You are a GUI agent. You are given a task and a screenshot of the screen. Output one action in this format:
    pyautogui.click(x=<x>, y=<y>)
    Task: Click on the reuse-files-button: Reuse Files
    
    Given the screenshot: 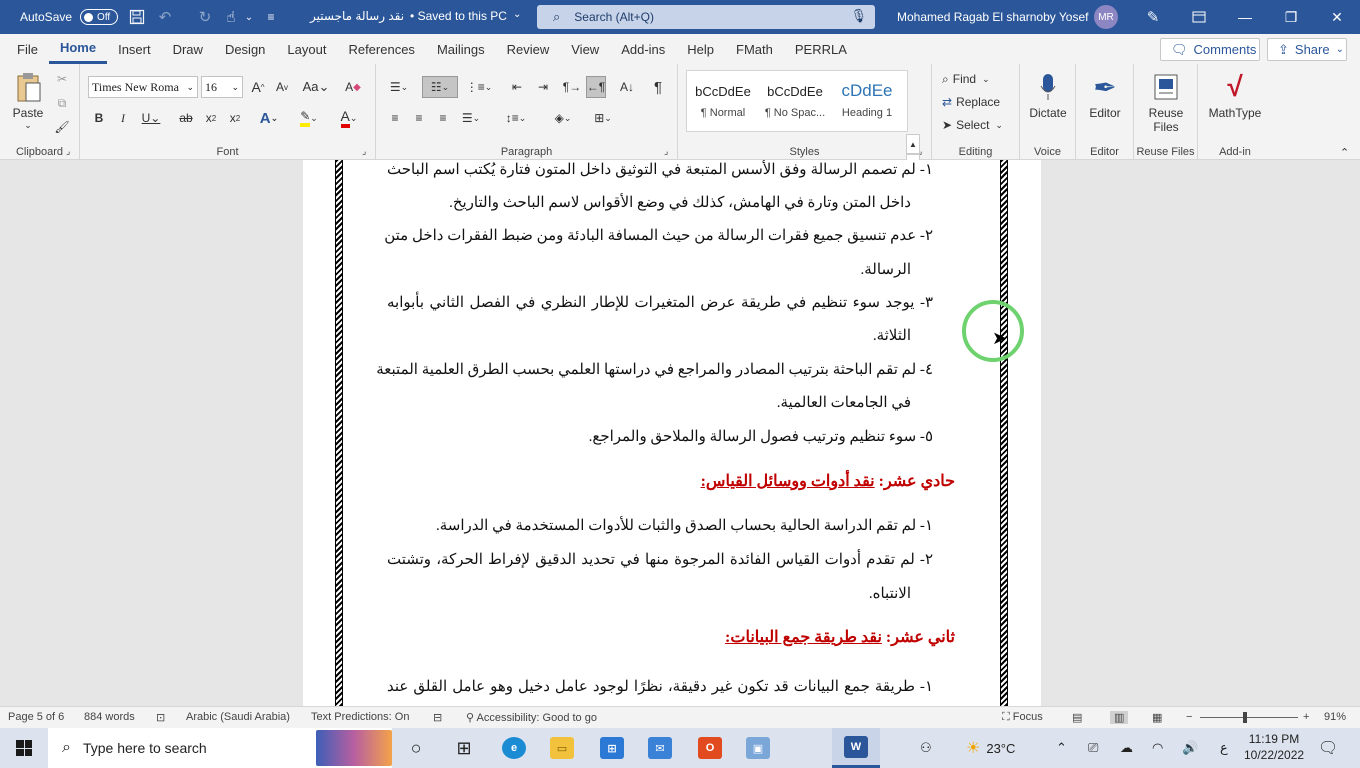 What is the action you would take?
    pyautogui.click(x=1166, y=101)
    